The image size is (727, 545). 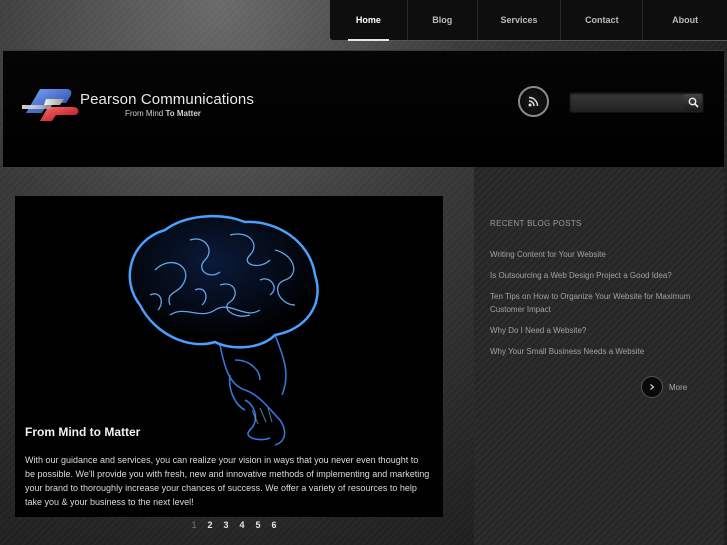 I want to click on brain-skull-image, so click(x=223, y=330).